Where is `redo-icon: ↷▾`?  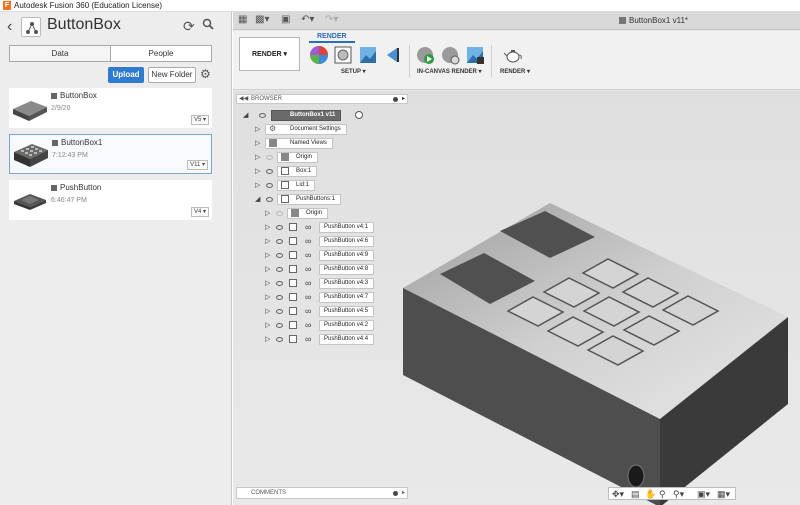 redo-icon: ↷▾ is located at coordinates (331, 19).